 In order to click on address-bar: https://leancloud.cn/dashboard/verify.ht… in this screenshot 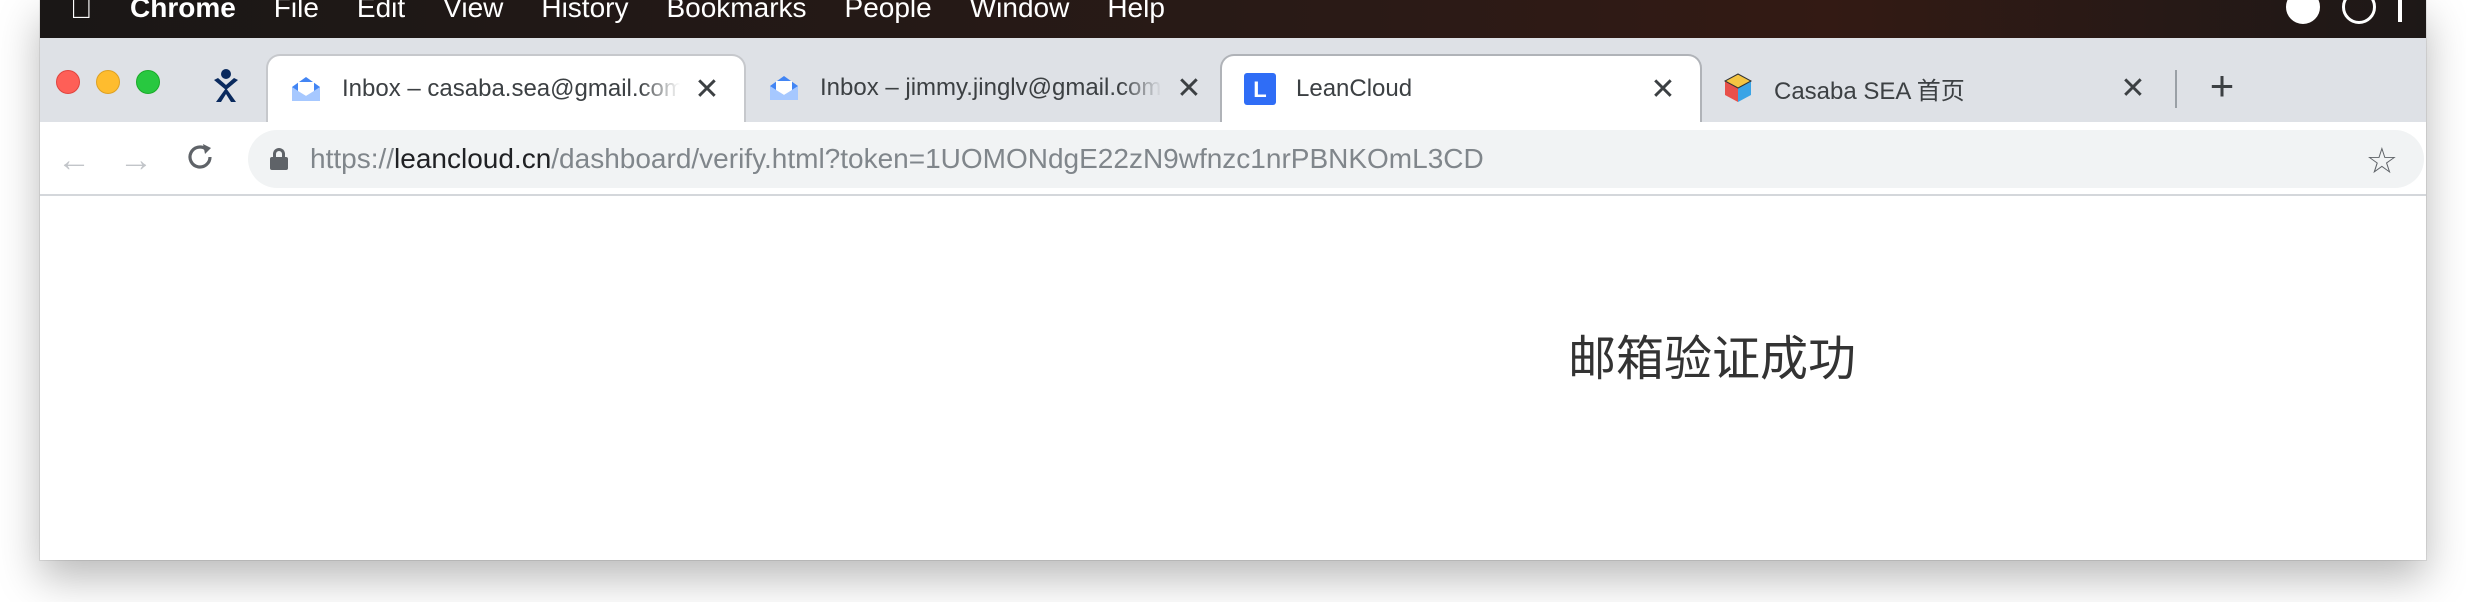, I will do `click(1336, 159)`.